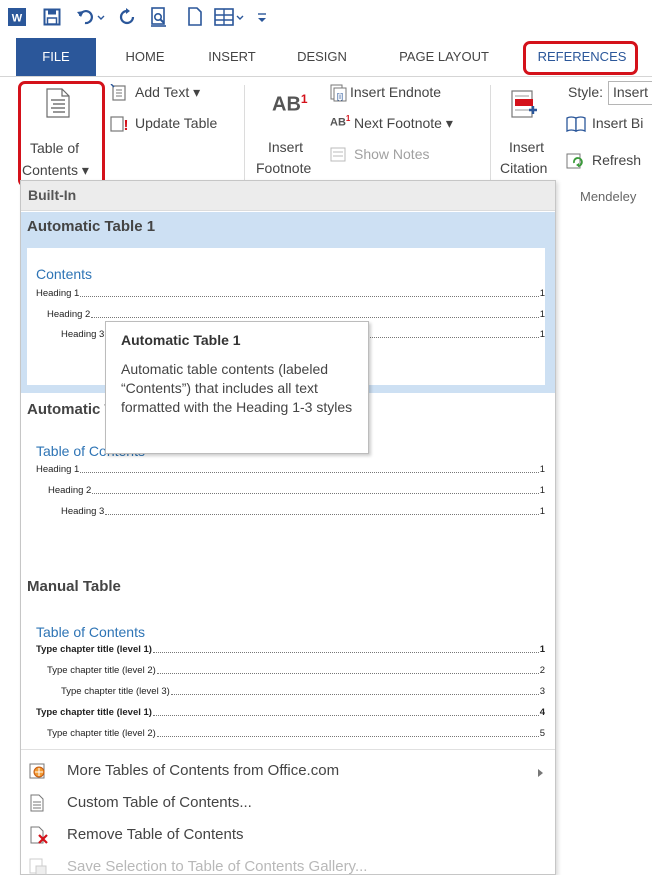 This screenshot has height=875, width=652. Describe the element at coordinates (290, 104) in the screenshot. I see `footnote-icon: AB1` at that location.